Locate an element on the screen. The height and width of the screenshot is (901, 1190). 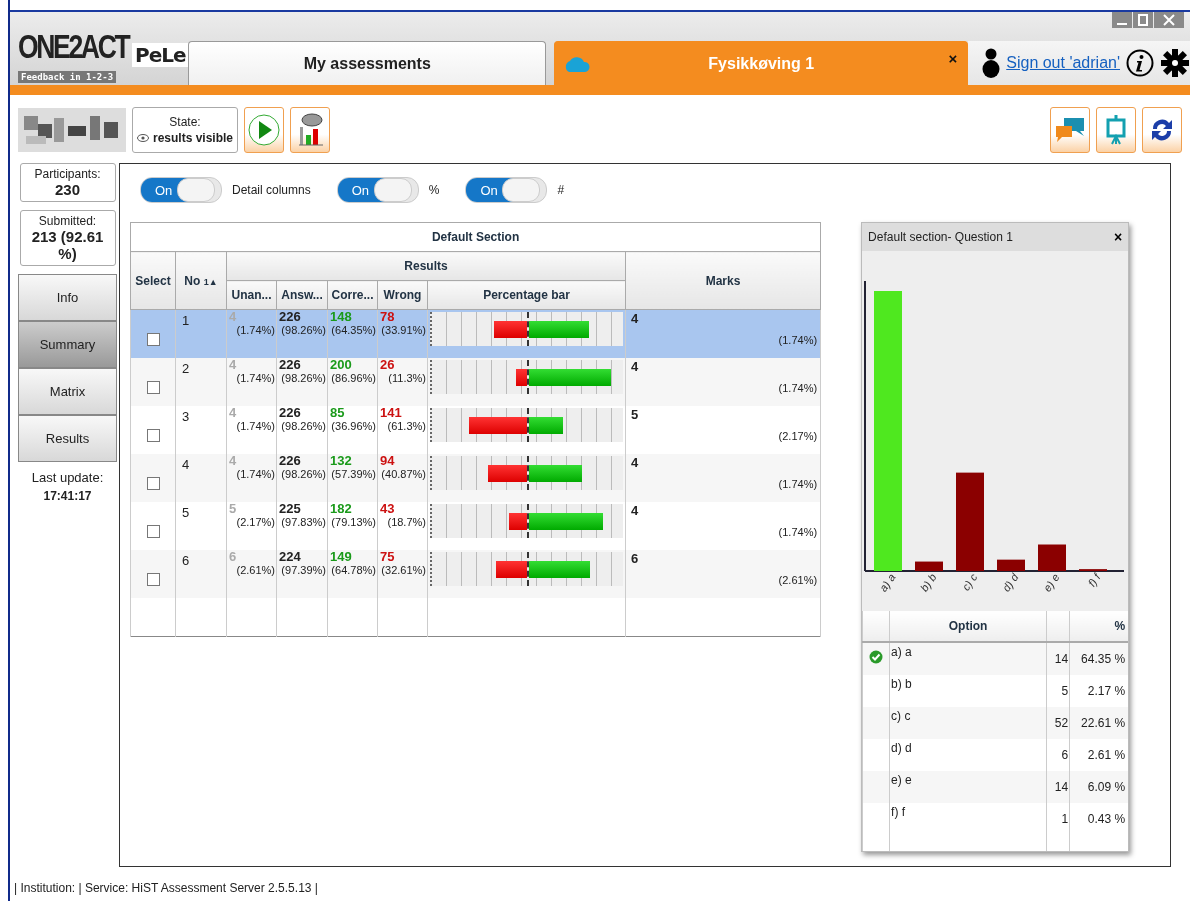
minimize-icon is located at coordinates (1122, 20).